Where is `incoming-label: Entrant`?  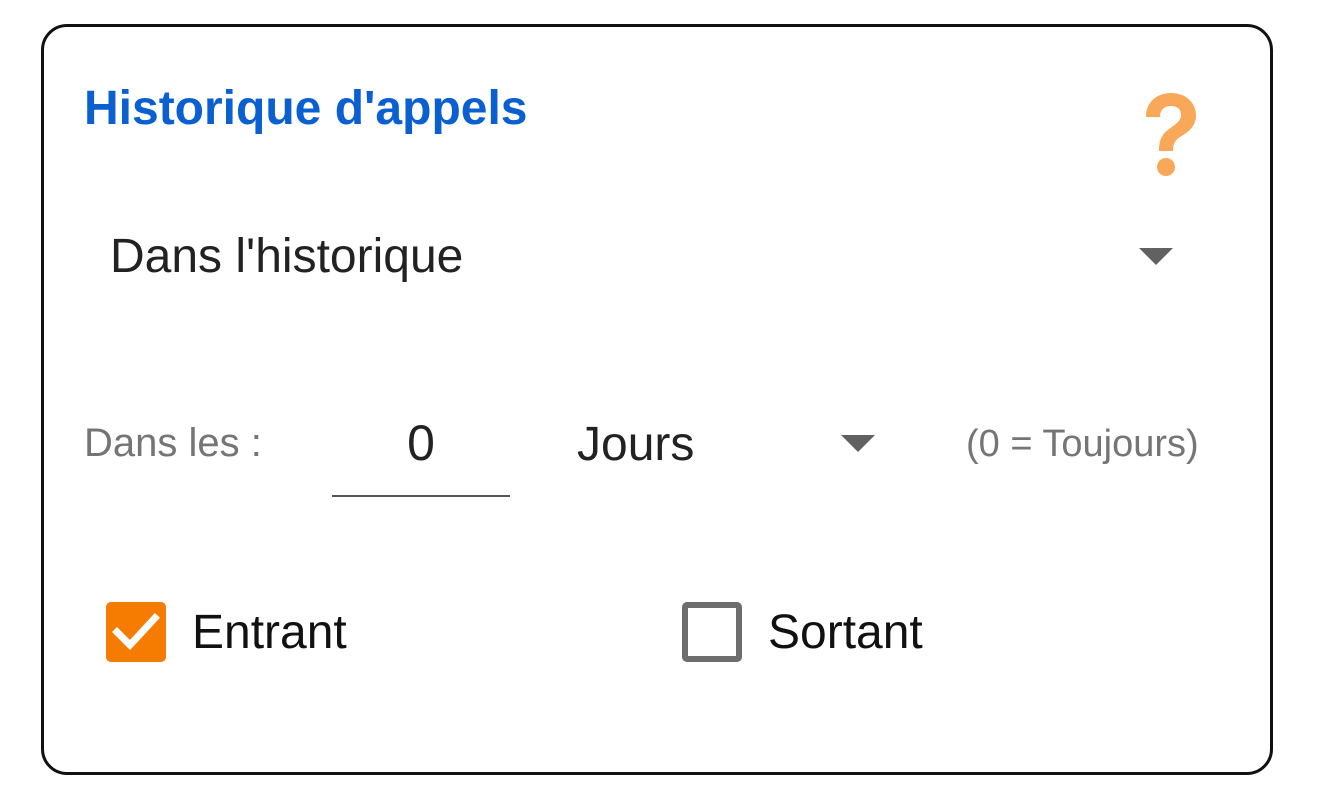
incoming-label: Entrant is located at coordinates (269, 632).